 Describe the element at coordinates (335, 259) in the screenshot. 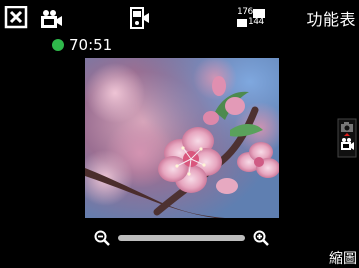

I see `thumbnail-button: 縮圖` at that location.